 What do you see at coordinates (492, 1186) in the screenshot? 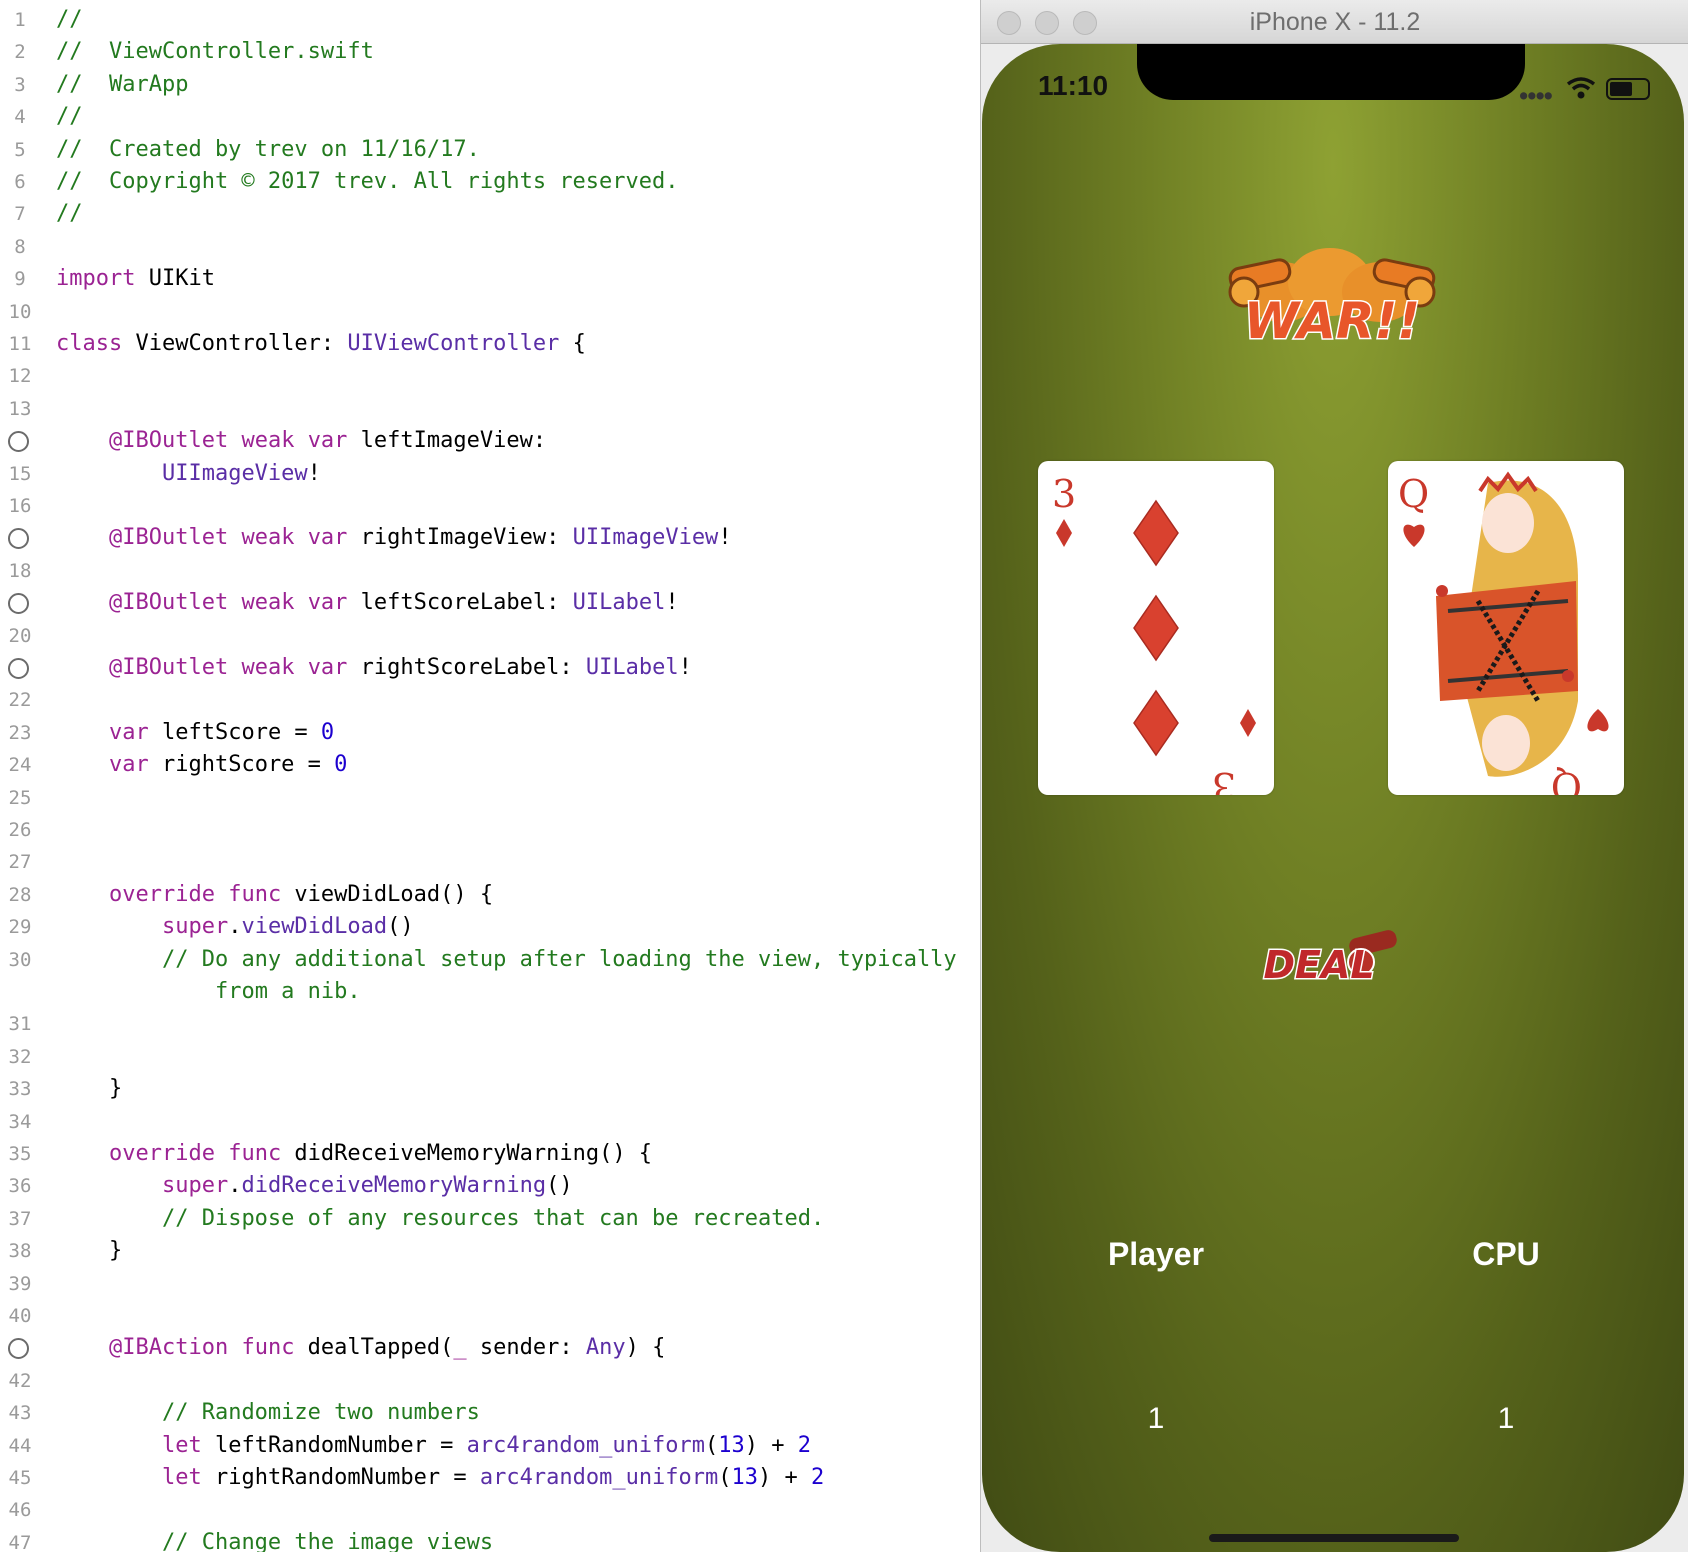
I see `code-line: 36 super.didReceiveMemoryWarning()` at bounding box center [492, 1186].